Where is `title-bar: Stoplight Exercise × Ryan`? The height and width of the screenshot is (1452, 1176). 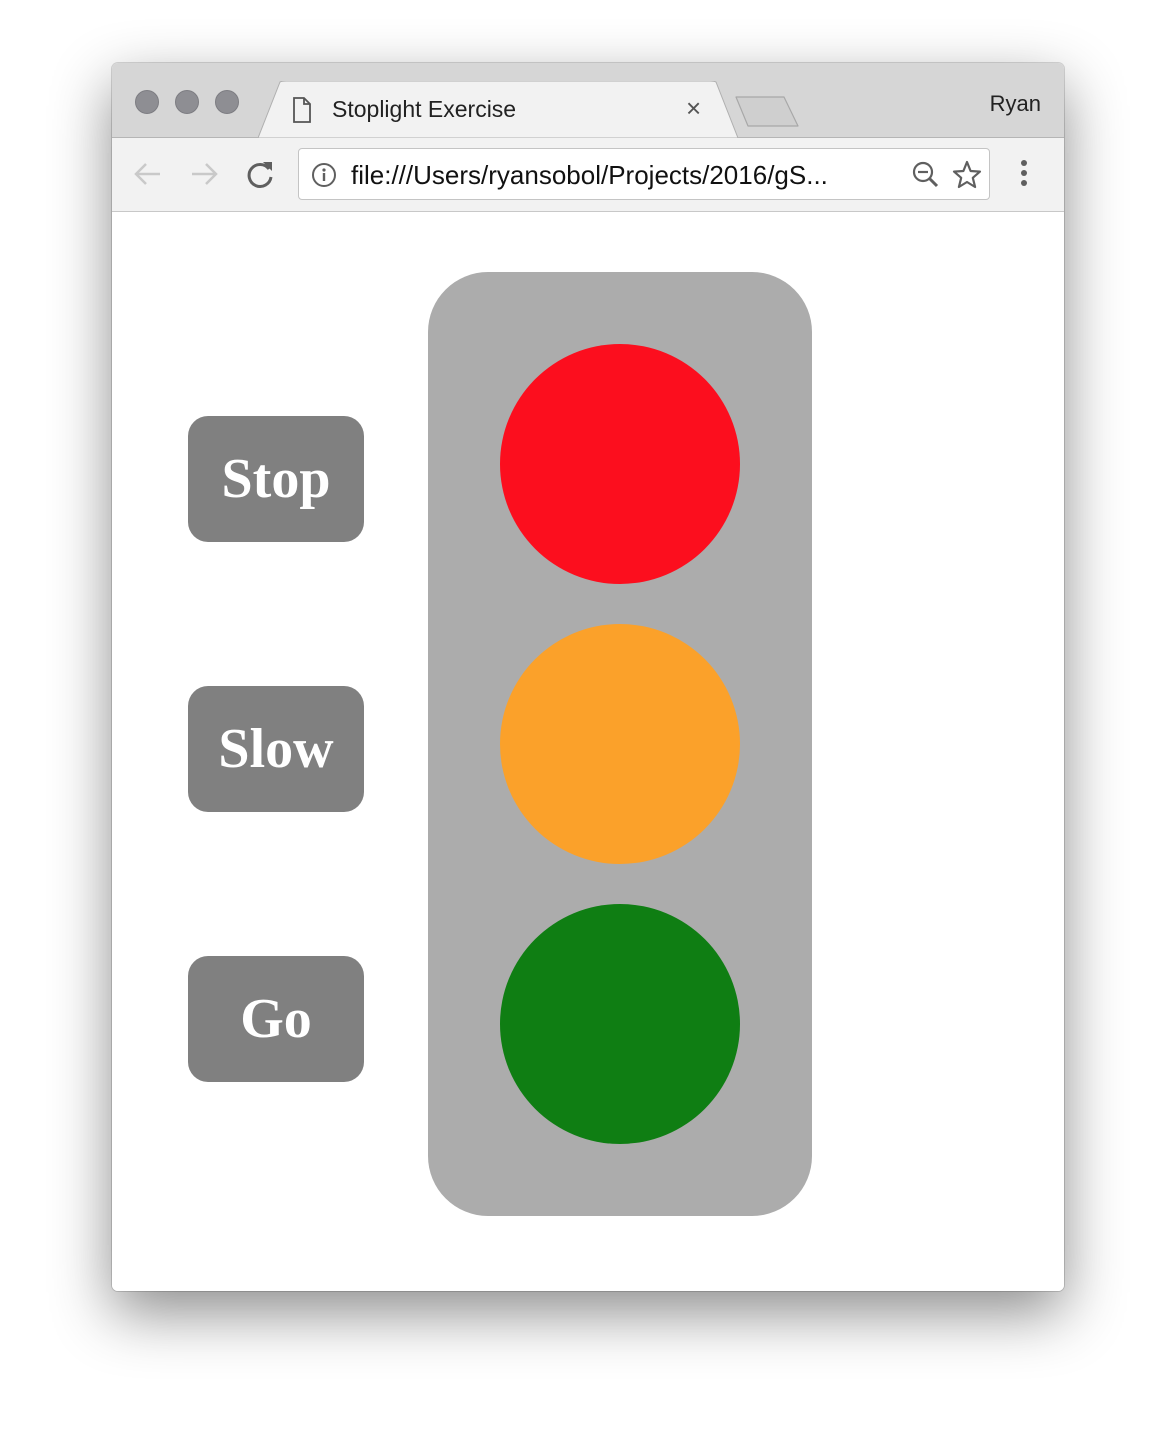
title-bar: Stoplight Exercise × Ryan is located at coordinates (588, 100).